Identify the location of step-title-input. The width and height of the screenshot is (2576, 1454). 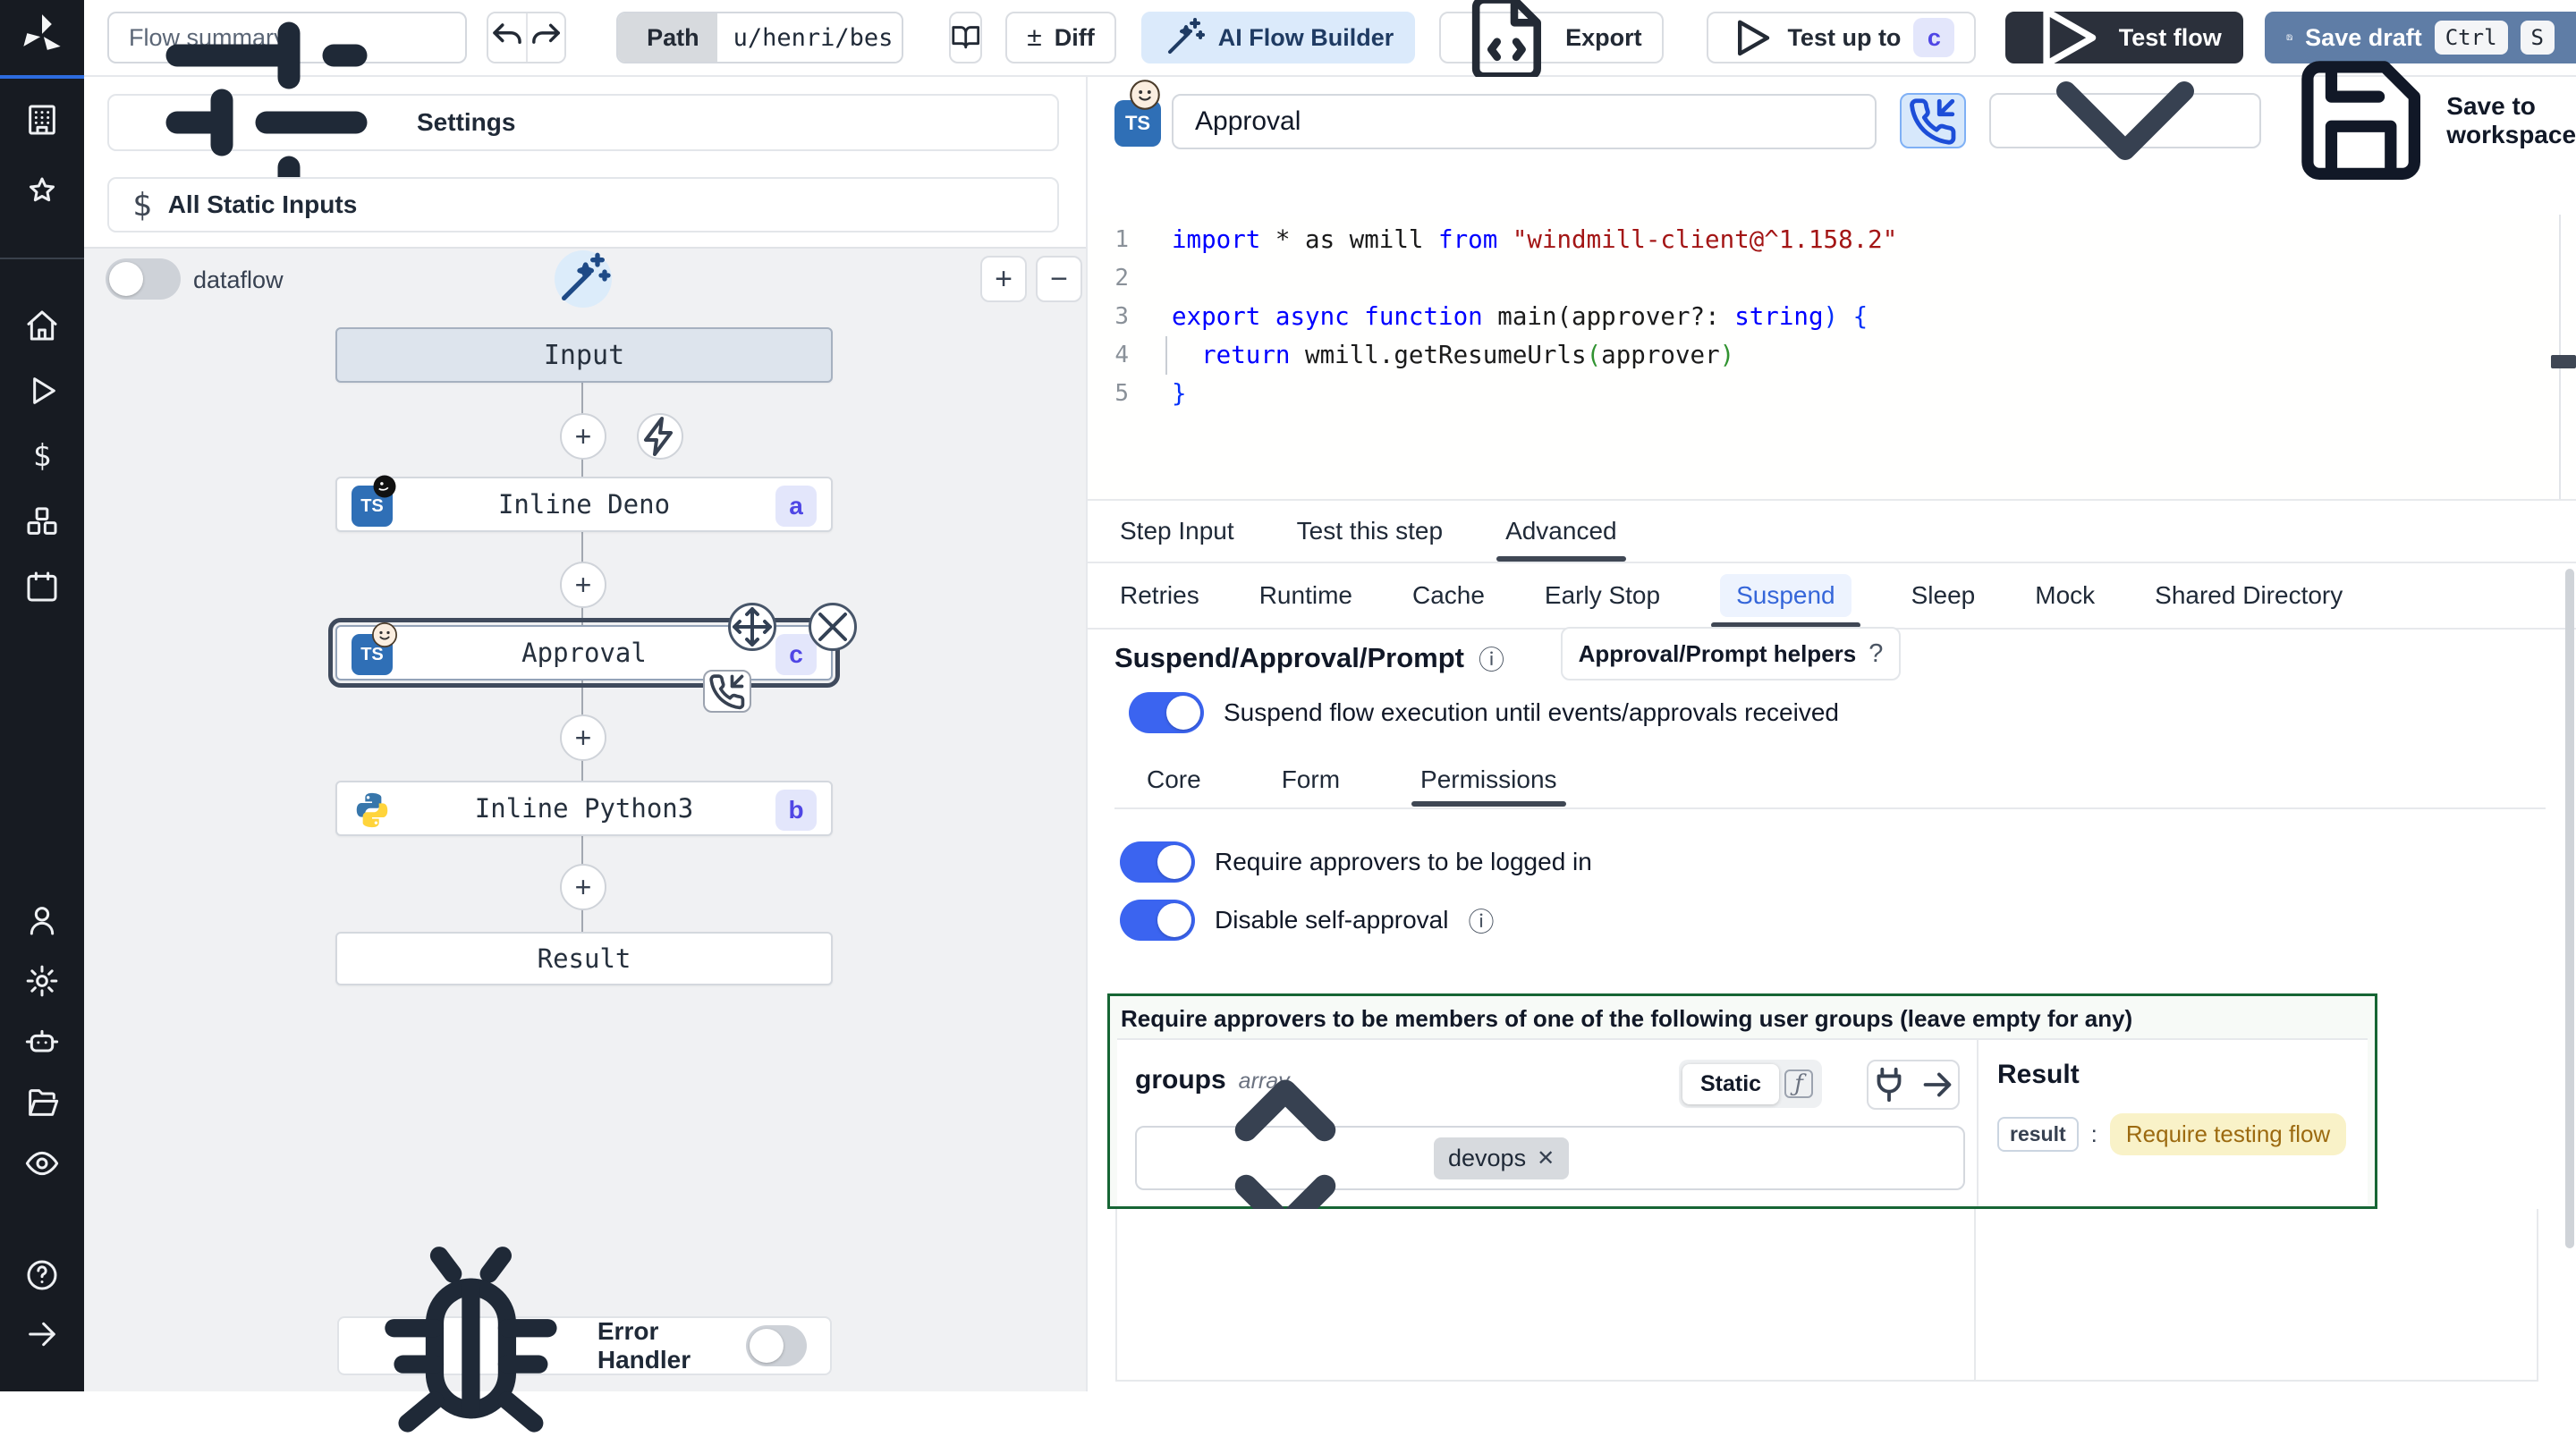
(1524, 121).